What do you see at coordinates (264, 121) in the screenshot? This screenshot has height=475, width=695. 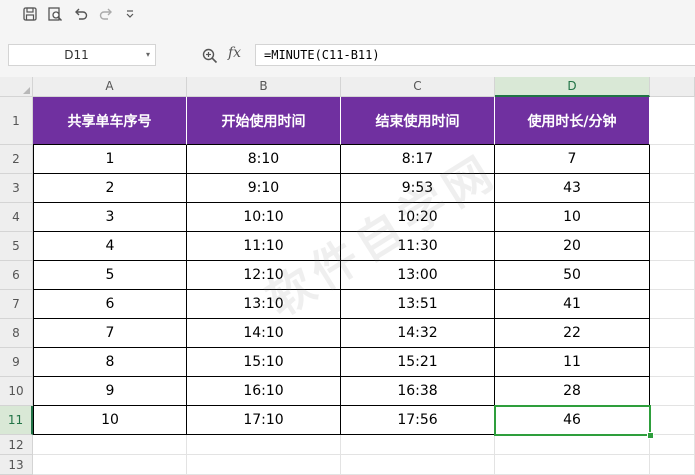 I see `header-cell: 开始使用时间` at bounding box center [264, 121].